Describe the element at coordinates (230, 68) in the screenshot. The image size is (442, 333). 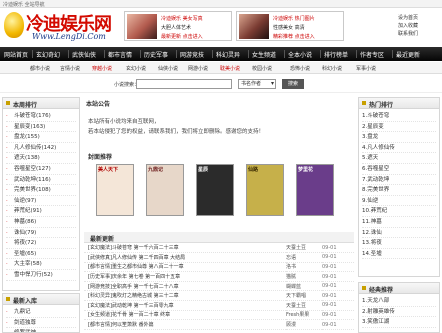
I see `subnav-item: 耽美小说` at that location.